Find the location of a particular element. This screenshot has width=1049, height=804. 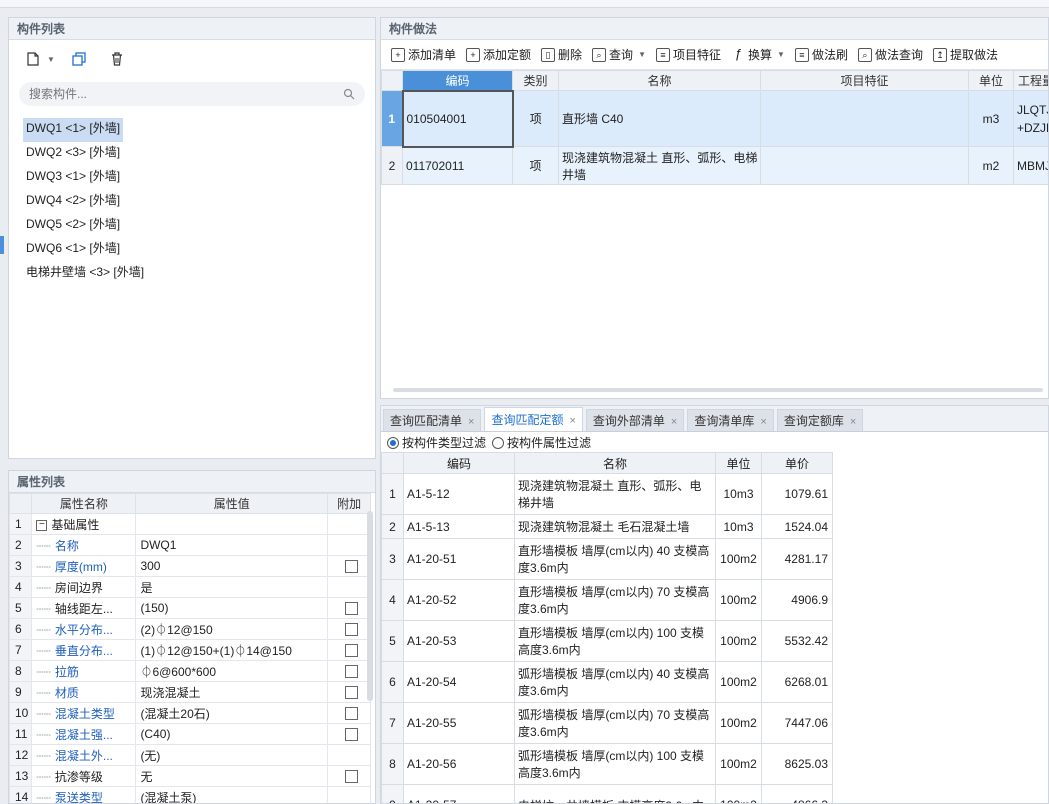

quota-row: 1 A1-5-12 现浇建筑物混凝土 直形、弧形、电梯井墙 10m3 1079.61 is located at coordinates (607, 494).